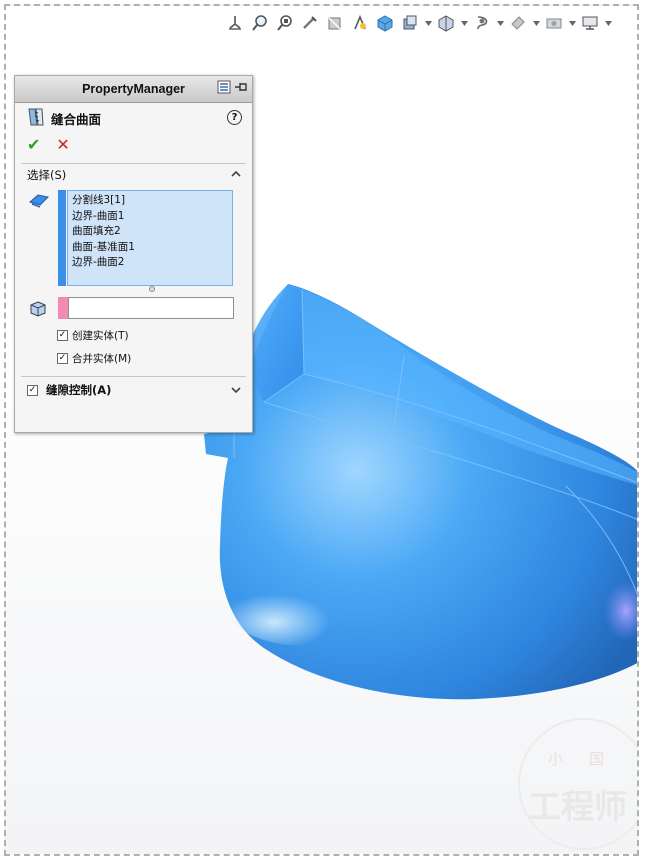 The image size is (647, 864). What do you see at coordinates (152, 248) in the screenshot?
I see `list-item: 曲面-基准面1` at bounding box center [152, 248].